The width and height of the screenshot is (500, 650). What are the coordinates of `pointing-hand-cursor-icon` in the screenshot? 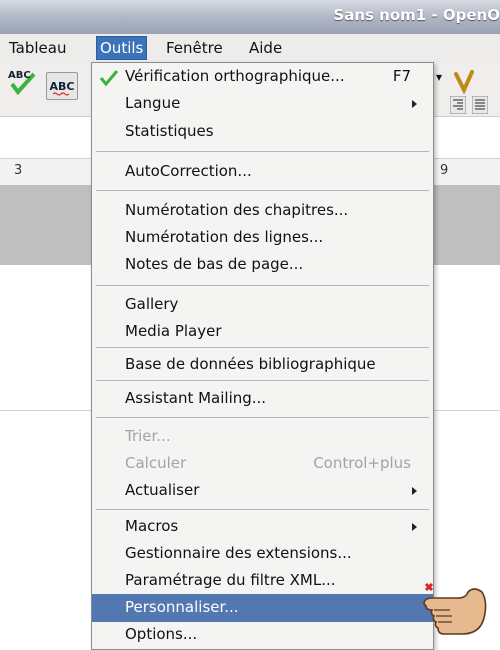 It's located at (455, 608).